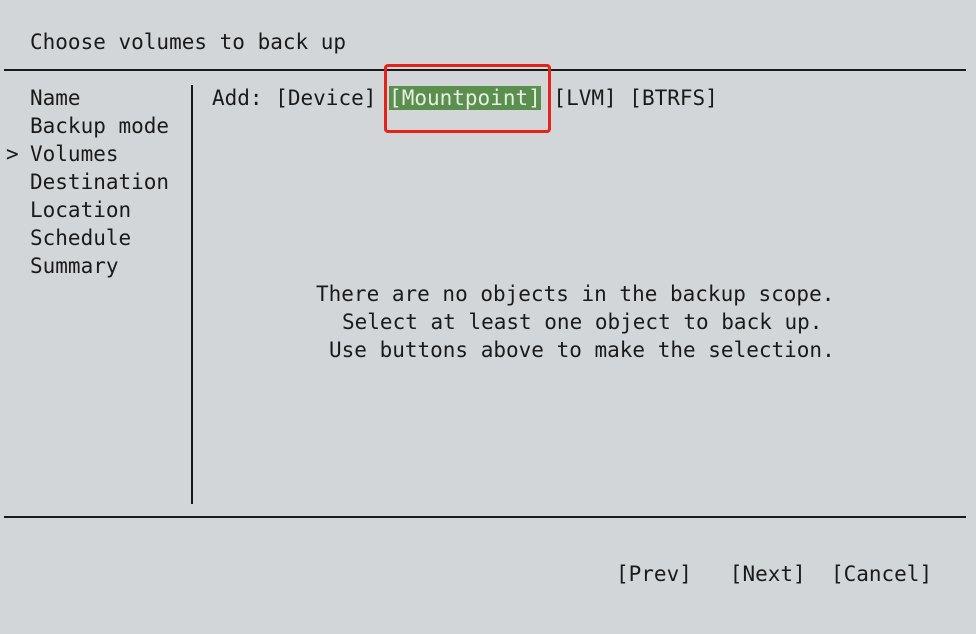 Image resolution: width=976 pixels, height=634 pixels. I want to click on sidebar-divider, so click(192, 294).